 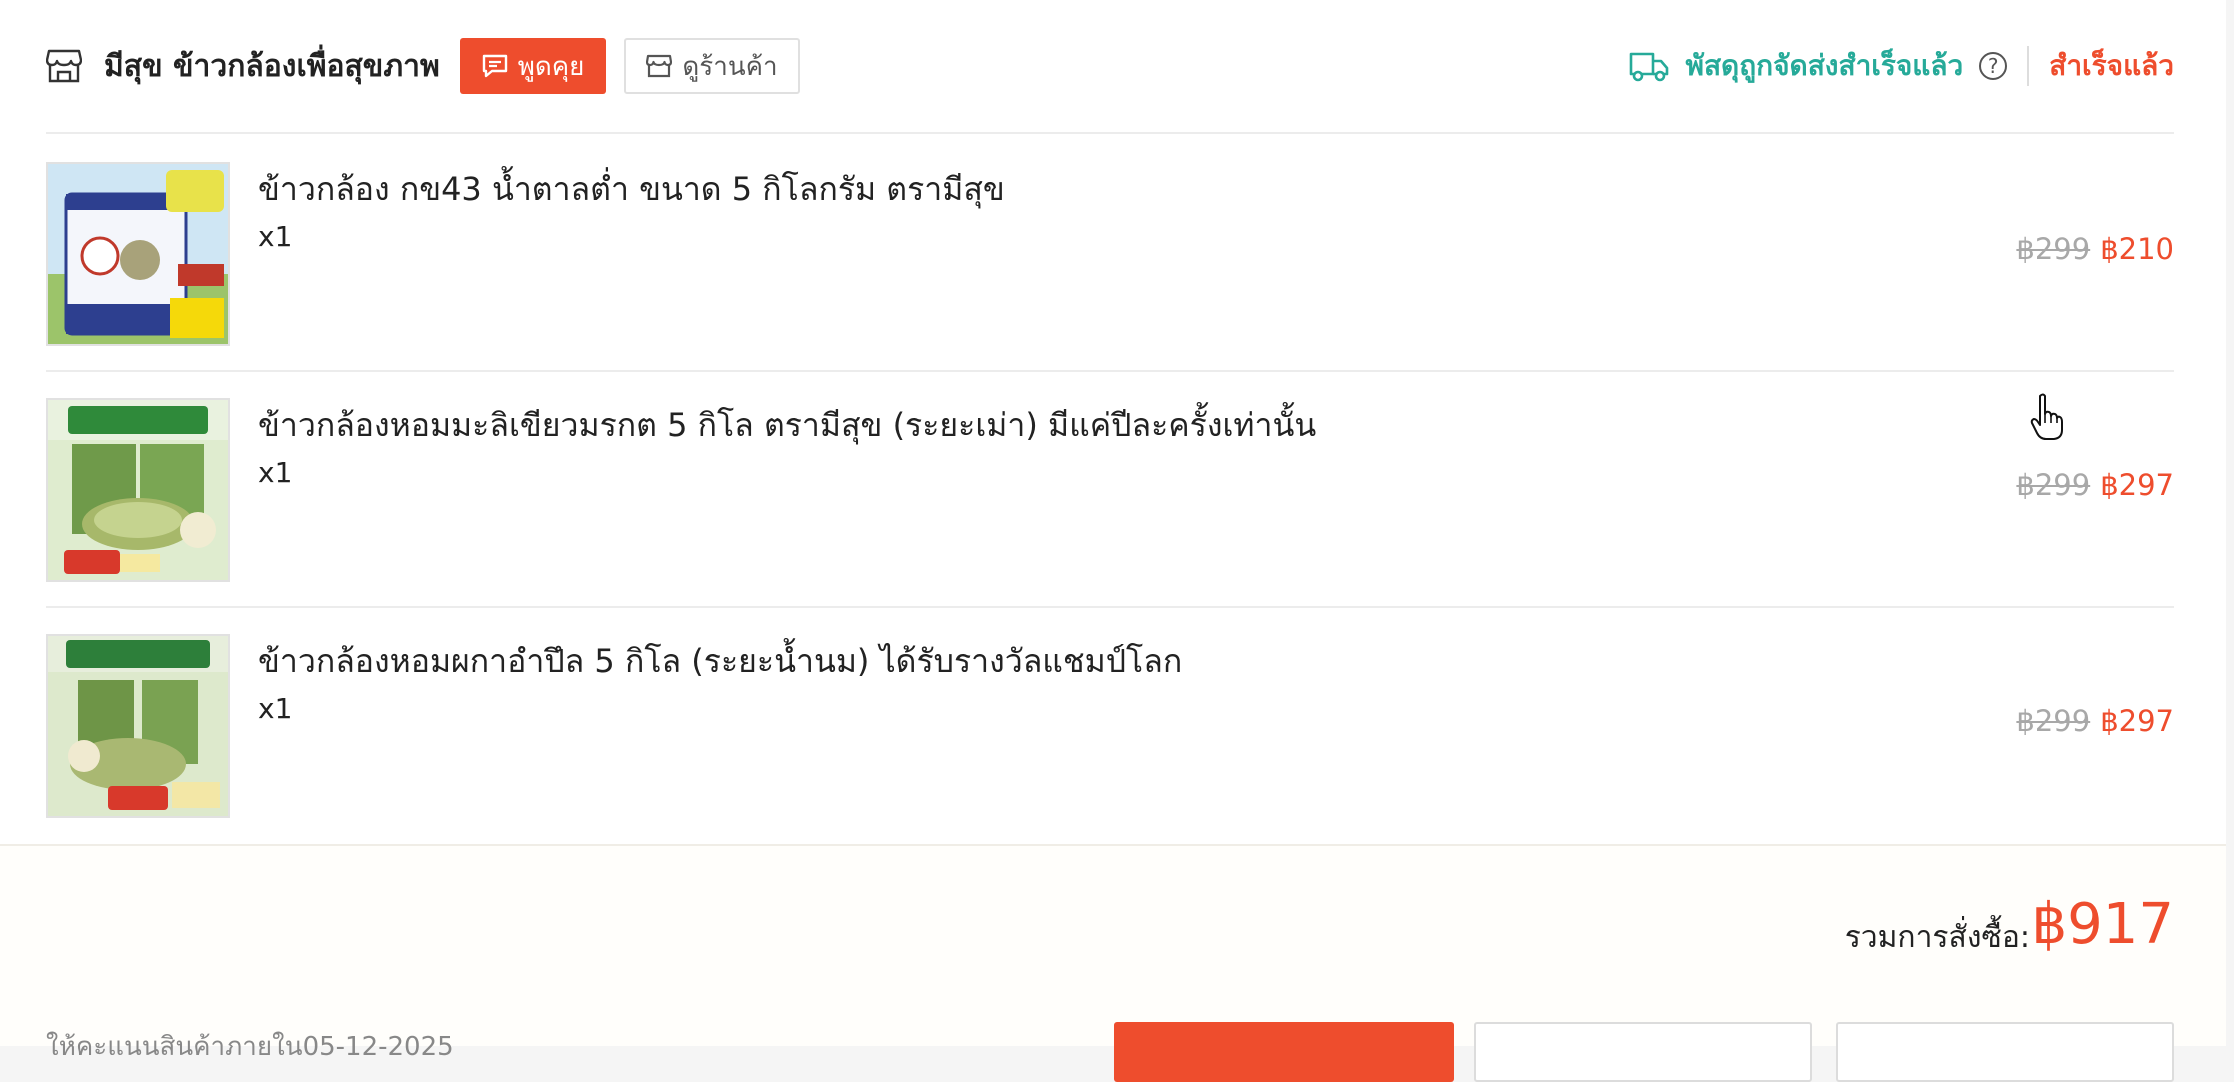 What do you see at coordinates (272, 66) in the screenshot?
I see `shop-name: มีสุข ข้าวกล้องเพื่อสุขภาพ` at bounding box center [272, 66].